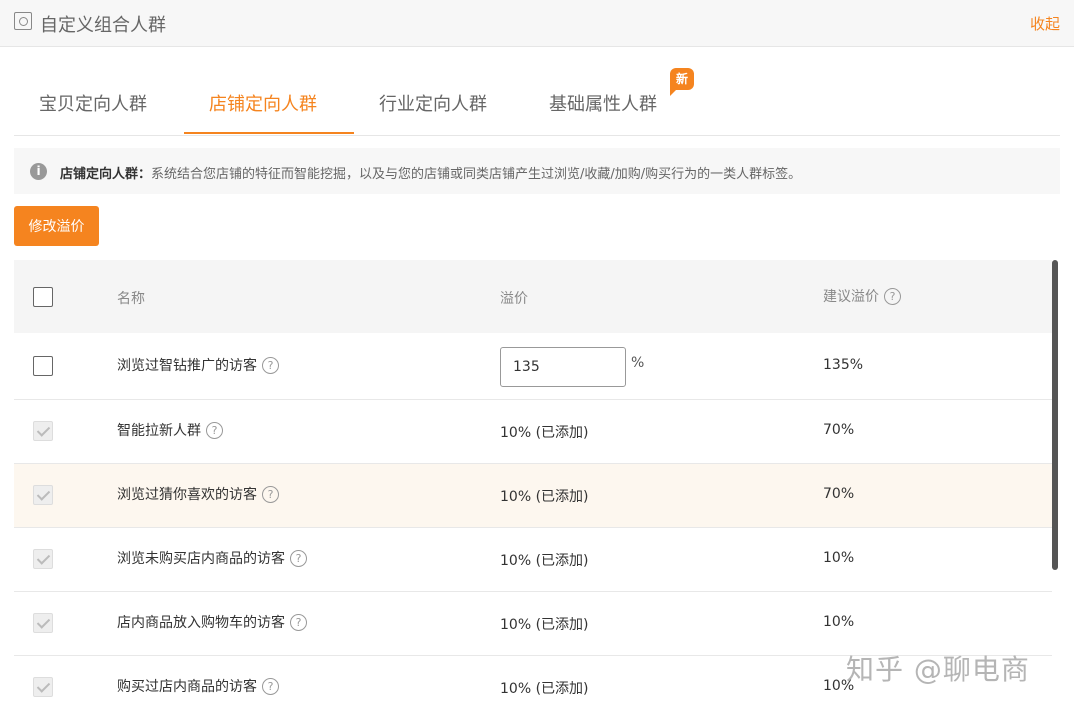 This screenshot has width=1074, height=711. What do you see at coordinates (433, 103) in the screenshot?
I see `tab-industry-crowd: 行业定向人群` at bounding box center [433, 103].